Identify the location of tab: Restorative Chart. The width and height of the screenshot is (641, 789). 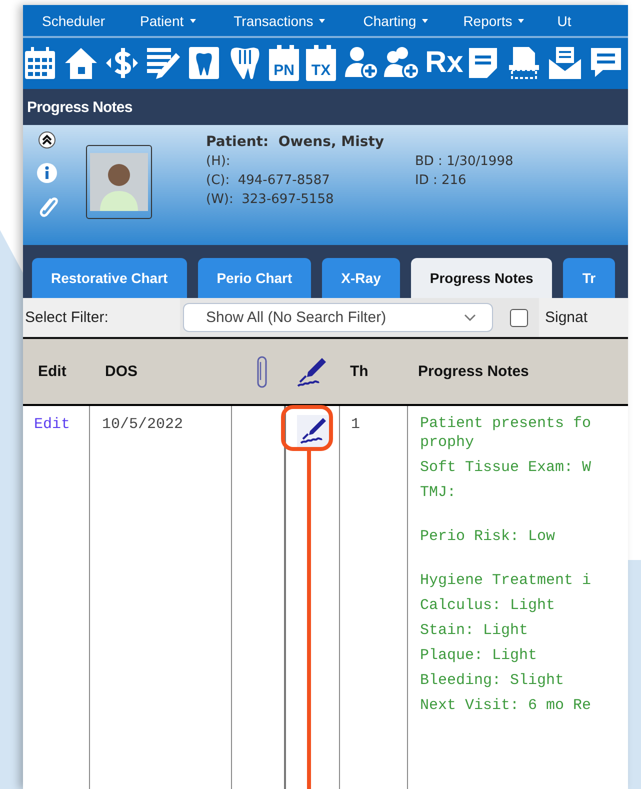
(109, 278).